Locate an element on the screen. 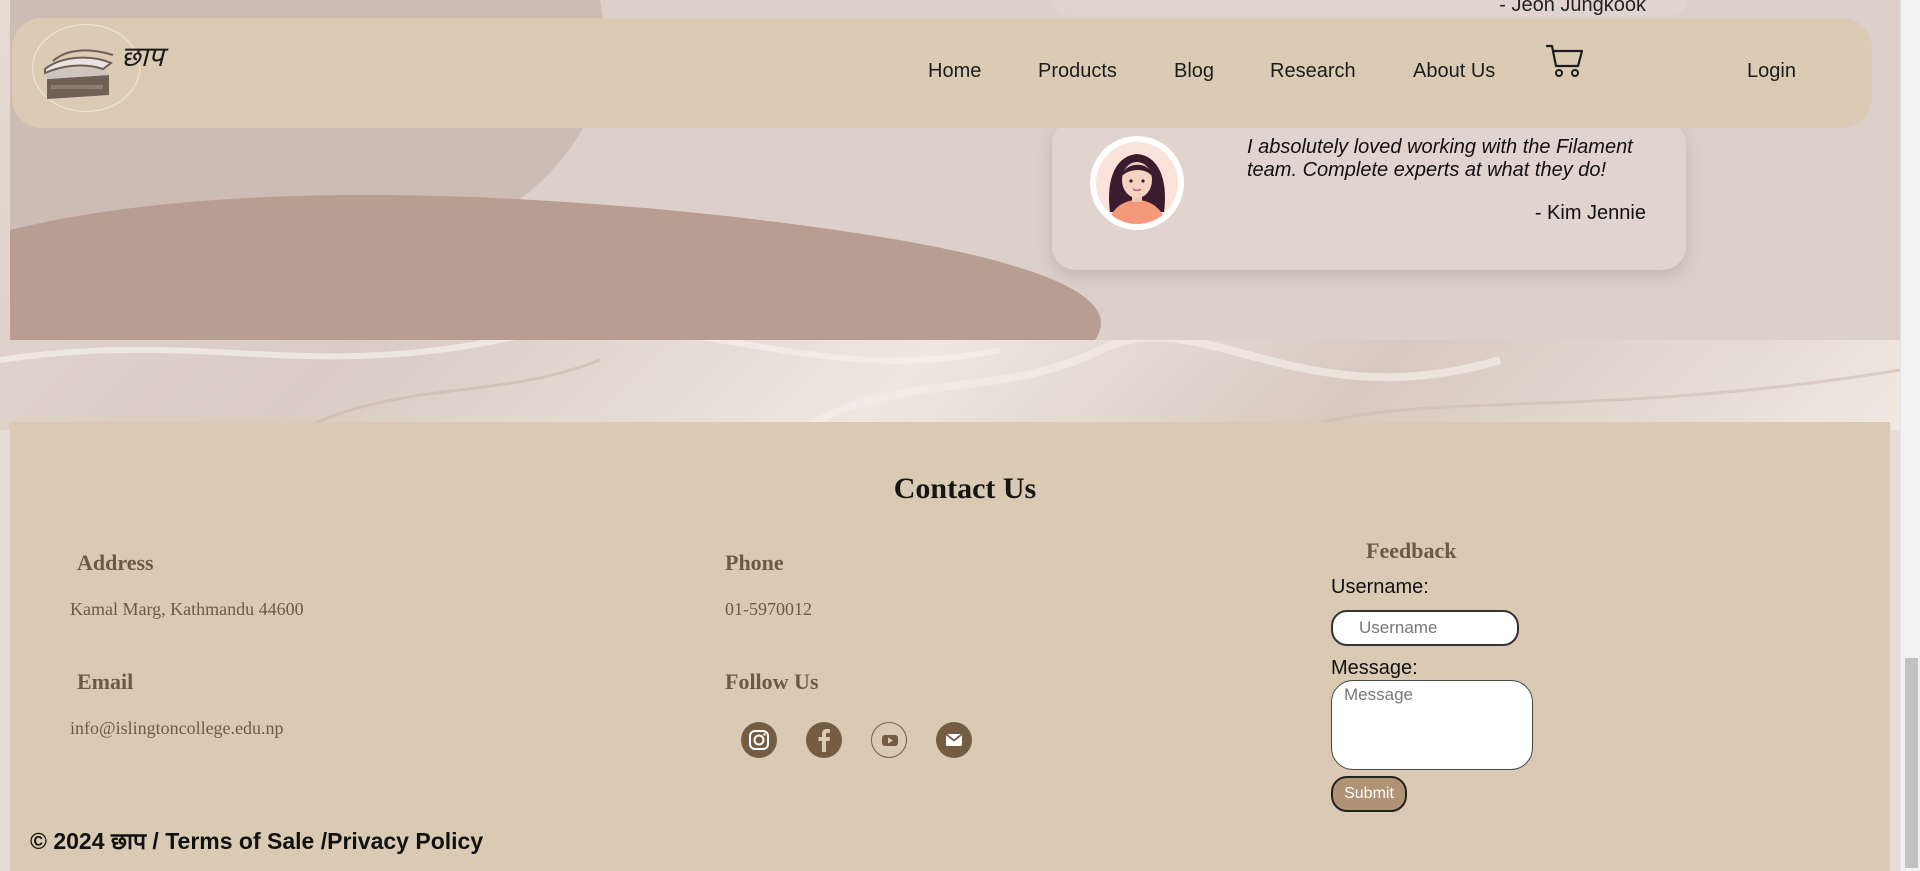  phone-heading: Phone is located at coordinates (754, 562).